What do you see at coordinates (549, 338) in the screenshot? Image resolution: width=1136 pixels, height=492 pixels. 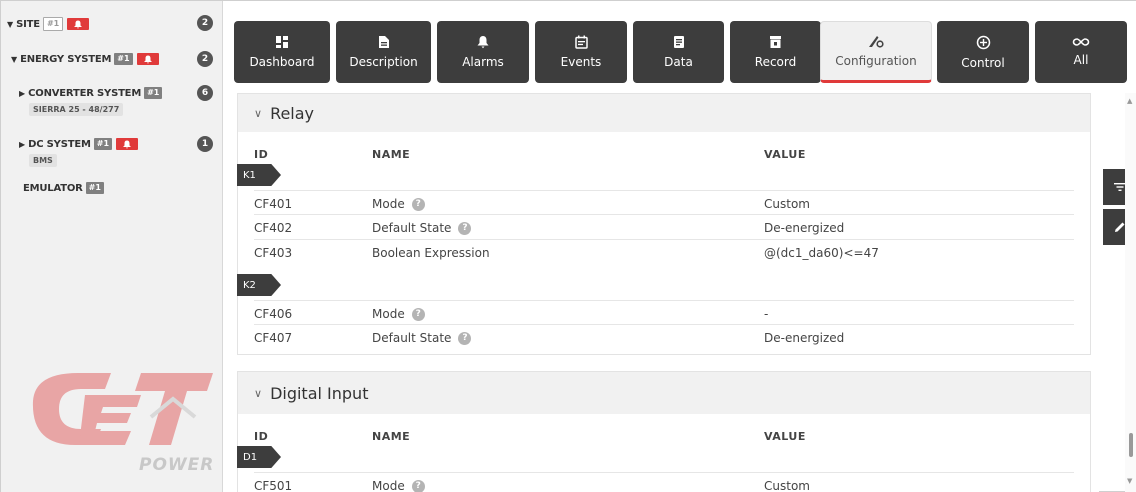 I see `table-row: CF407 Default State? De-energized` at bounding box center [549, 338].